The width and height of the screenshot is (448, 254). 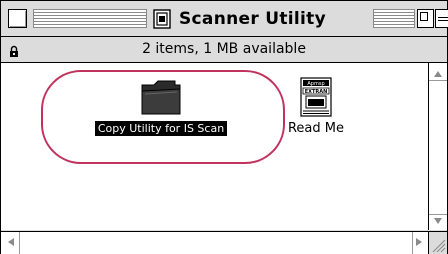 I want to click on vertical-scrollbar, so click(x=438, y=146).